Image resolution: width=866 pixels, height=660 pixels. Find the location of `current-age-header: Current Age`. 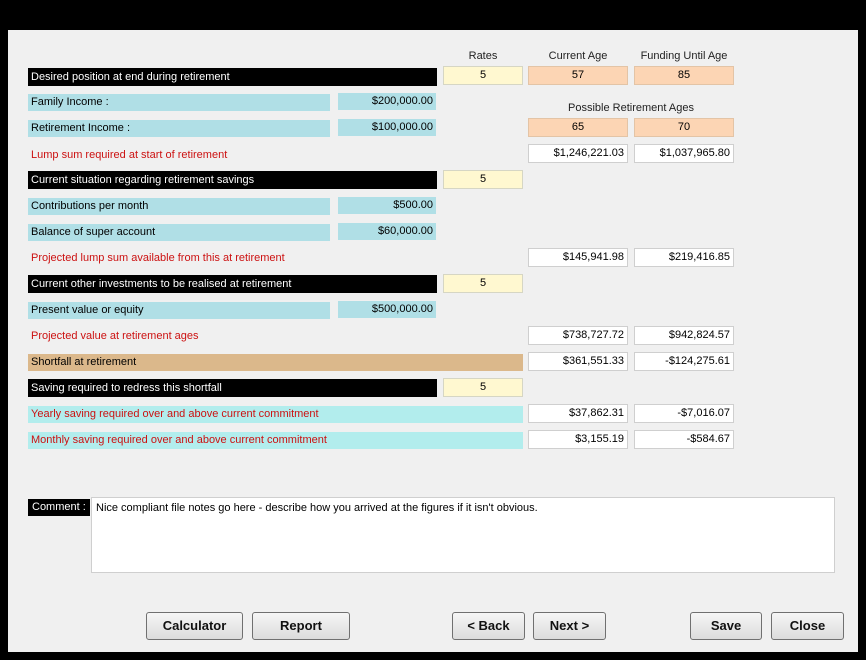

current-age-header: Current Age is located at coordinates (578, 56).